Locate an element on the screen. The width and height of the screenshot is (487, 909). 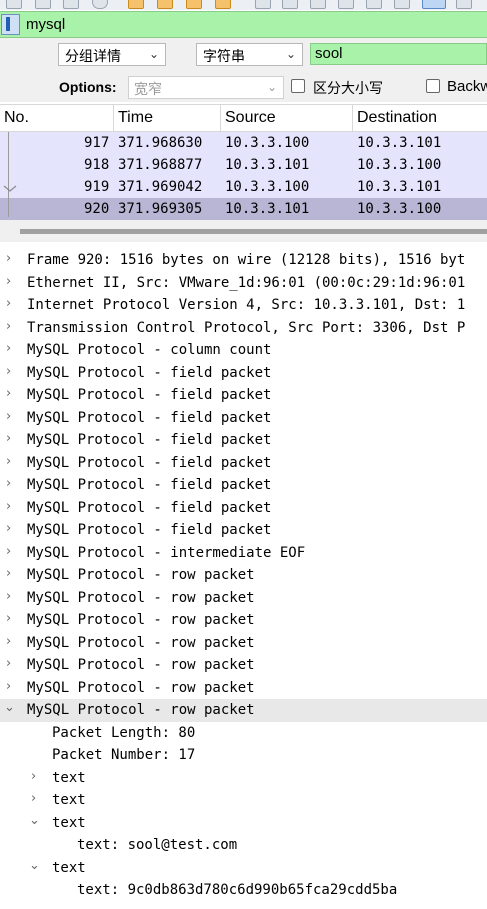
search-scope-select: 分组详情 ⌄ is located at coordinates (112, 54).